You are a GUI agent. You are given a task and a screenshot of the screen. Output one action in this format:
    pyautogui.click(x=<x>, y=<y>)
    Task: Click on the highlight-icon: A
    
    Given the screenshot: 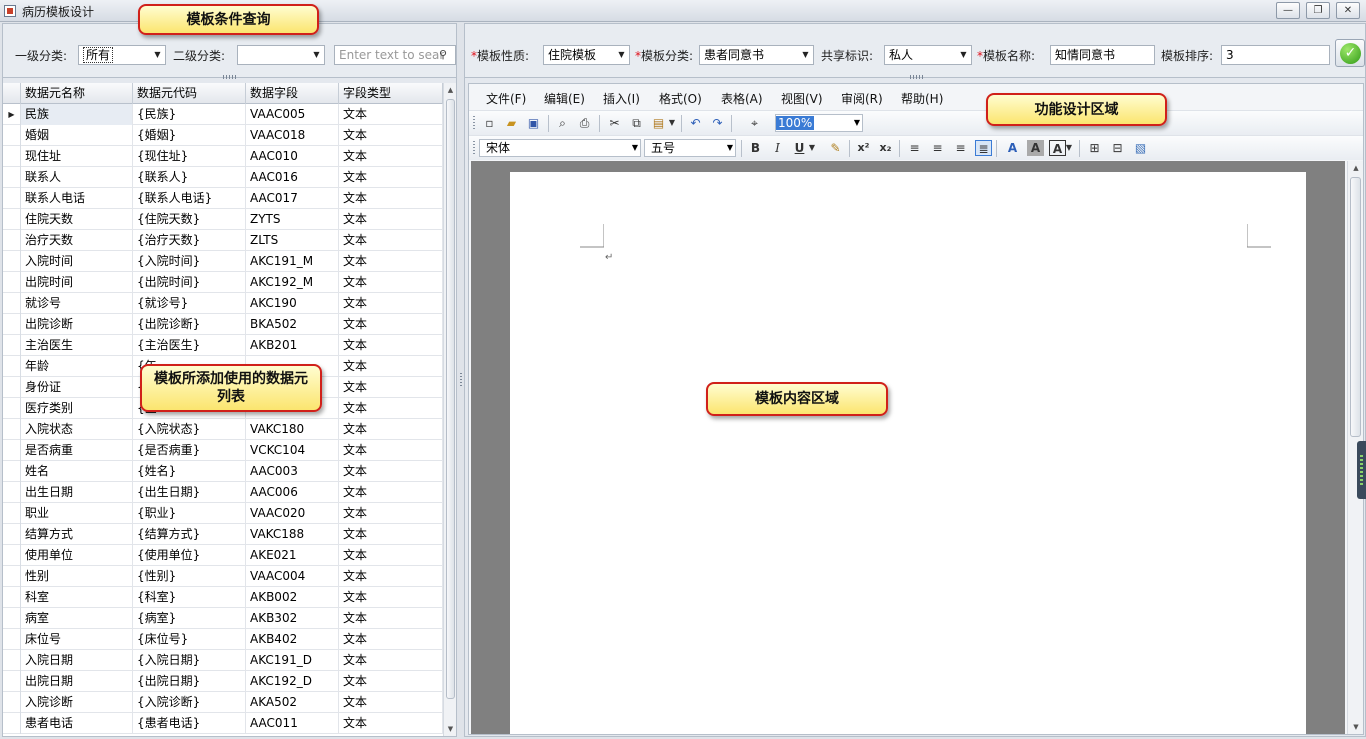 What is the action you would take?
    pyautogui.click(x=1035, y=148)
    